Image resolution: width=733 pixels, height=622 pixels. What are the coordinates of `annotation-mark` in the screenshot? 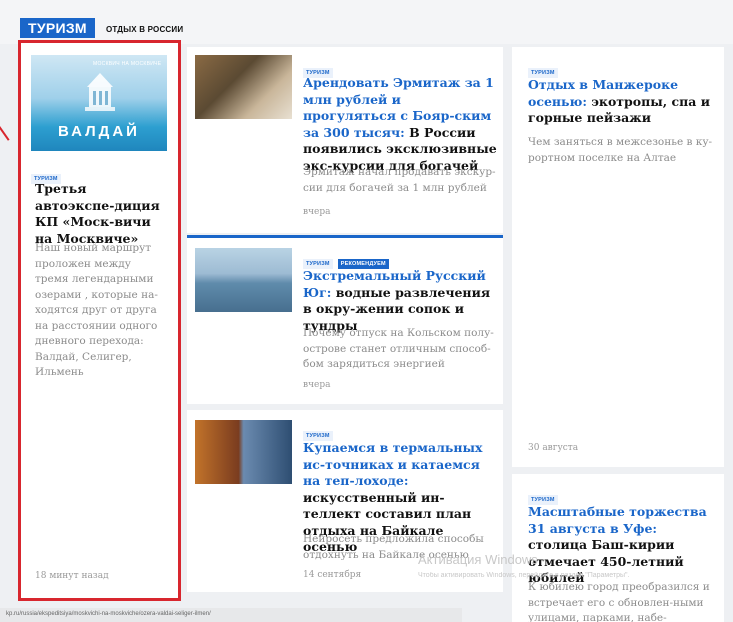 It's located at (5, 132).